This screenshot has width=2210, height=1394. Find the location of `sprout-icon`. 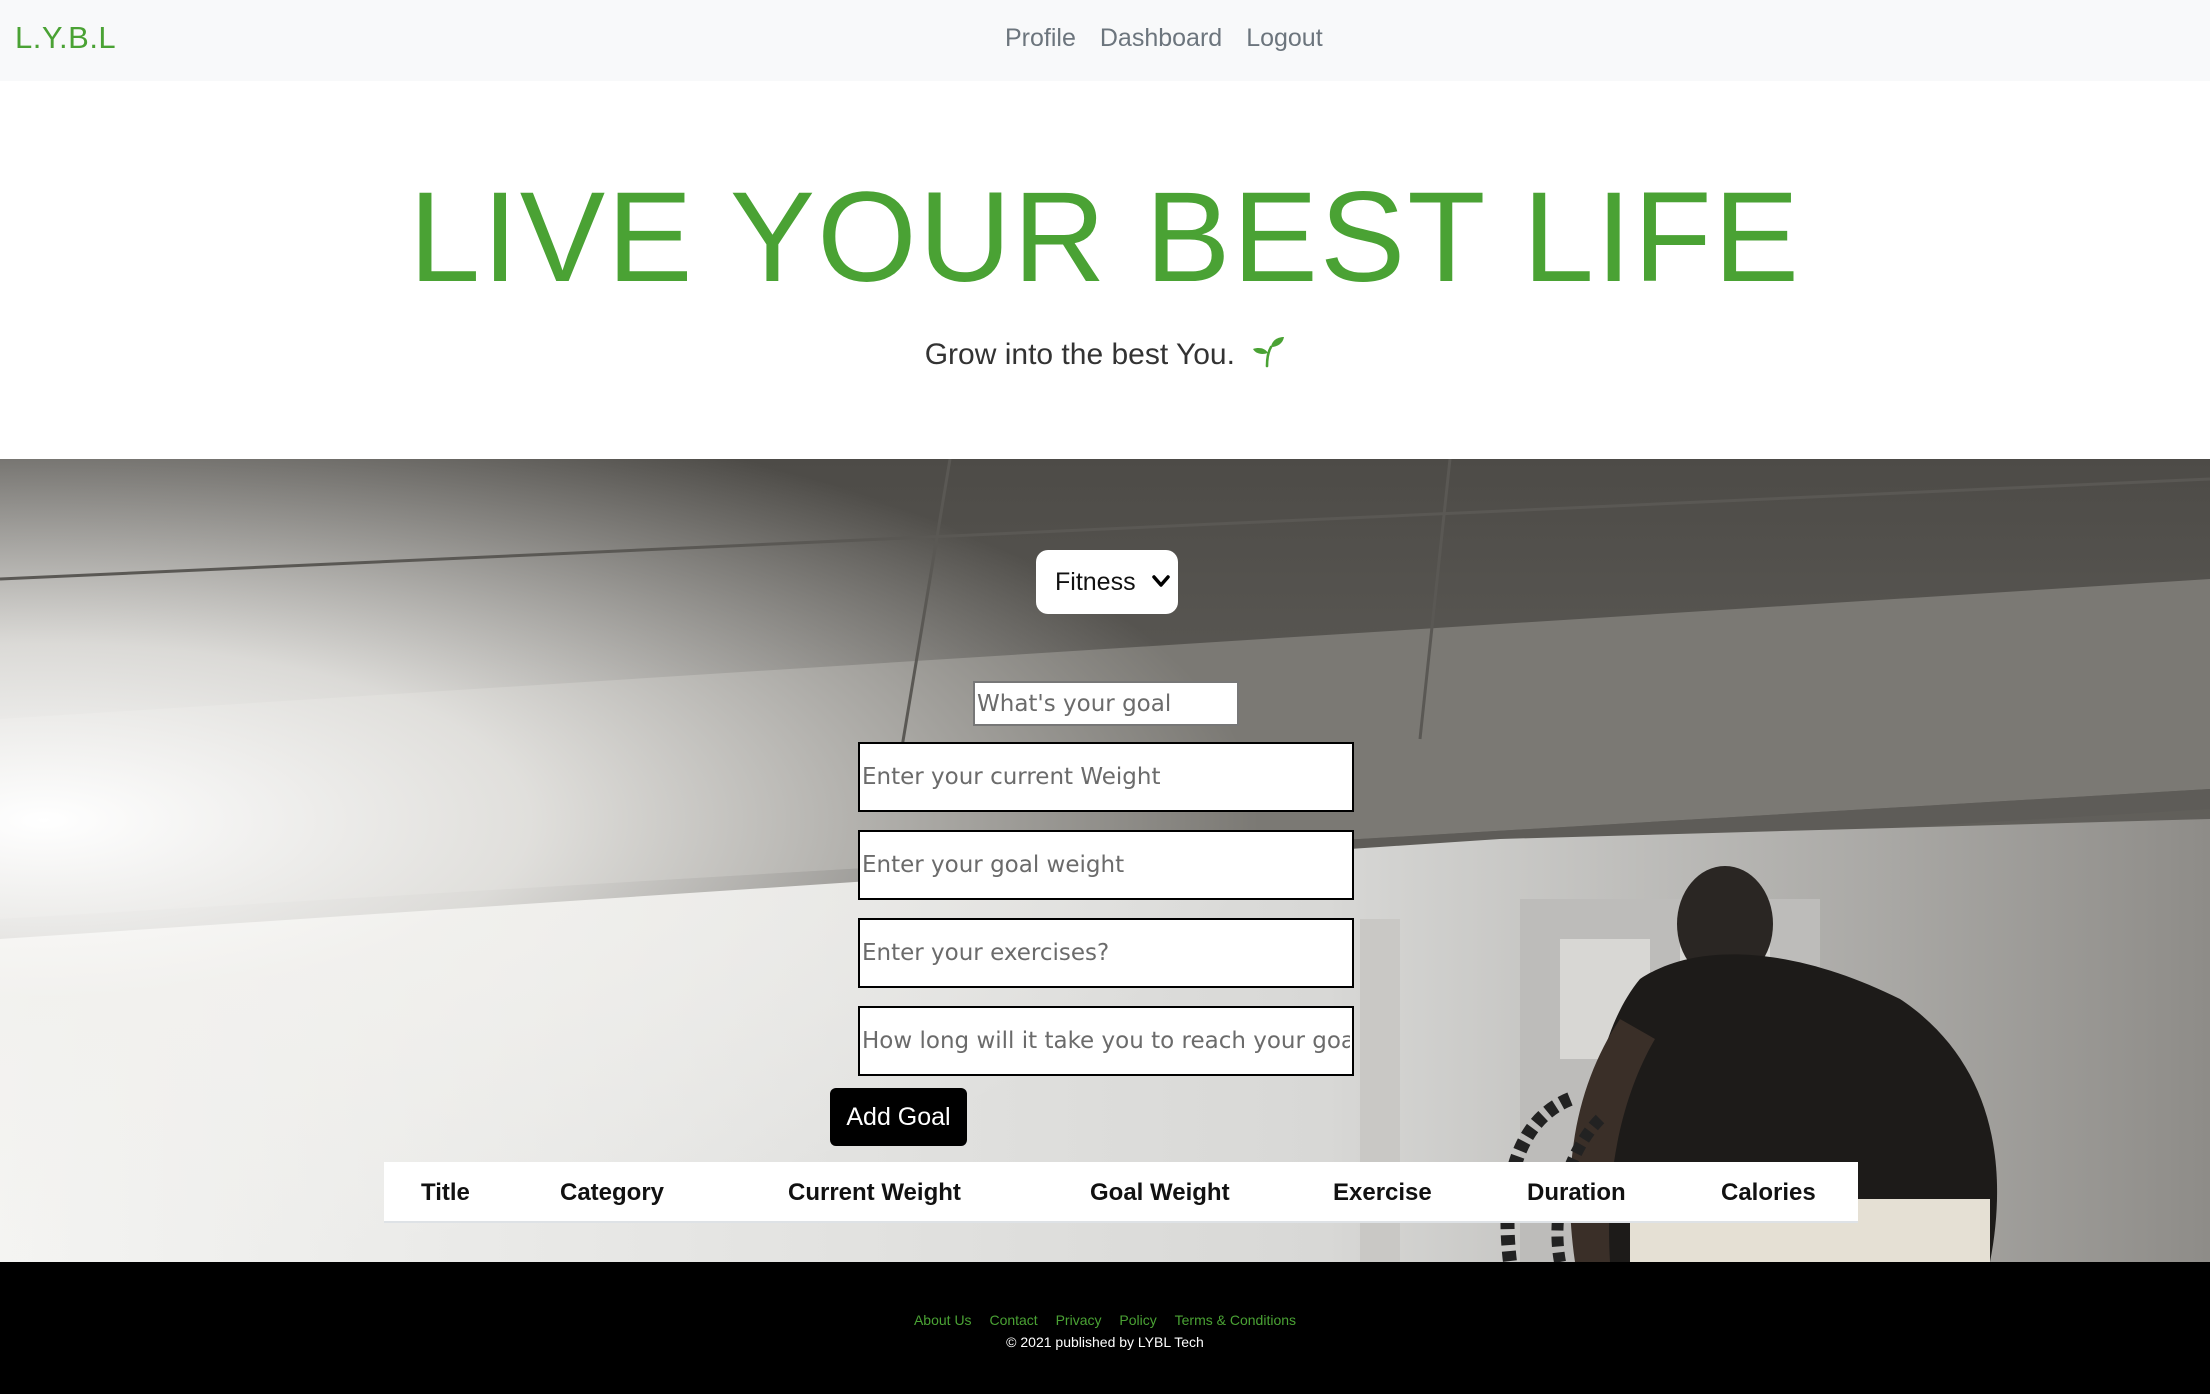

sprout-icon is located at coordinates (1269, 352).